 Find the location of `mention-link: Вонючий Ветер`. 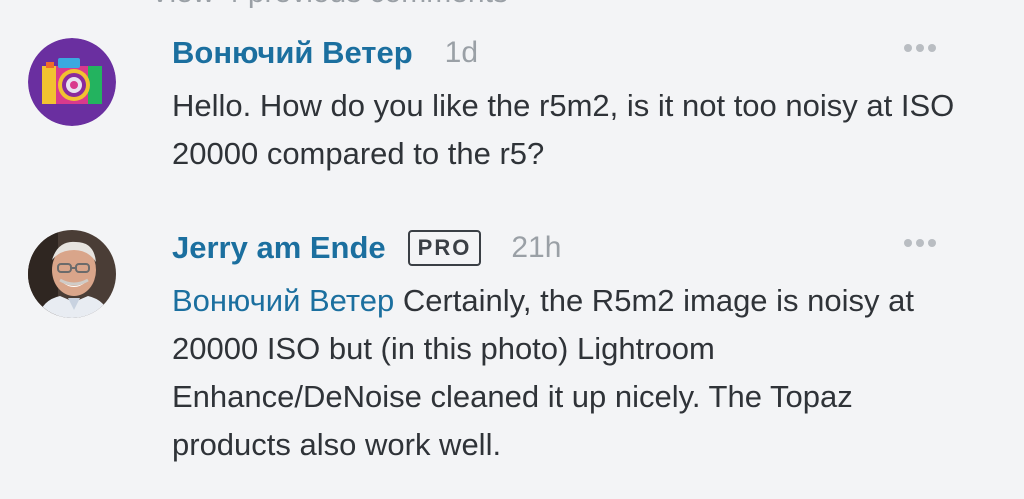

mention-link: Вонючий Ветер is located at coordinates (283, 300).